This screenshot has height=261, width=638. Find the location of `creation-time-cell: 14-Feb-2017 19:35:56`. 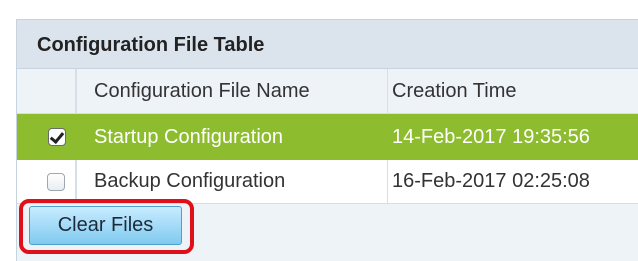

creation-time-cell: 14-Feb-2017 19:35:56 is located at coordinates (491, 136).